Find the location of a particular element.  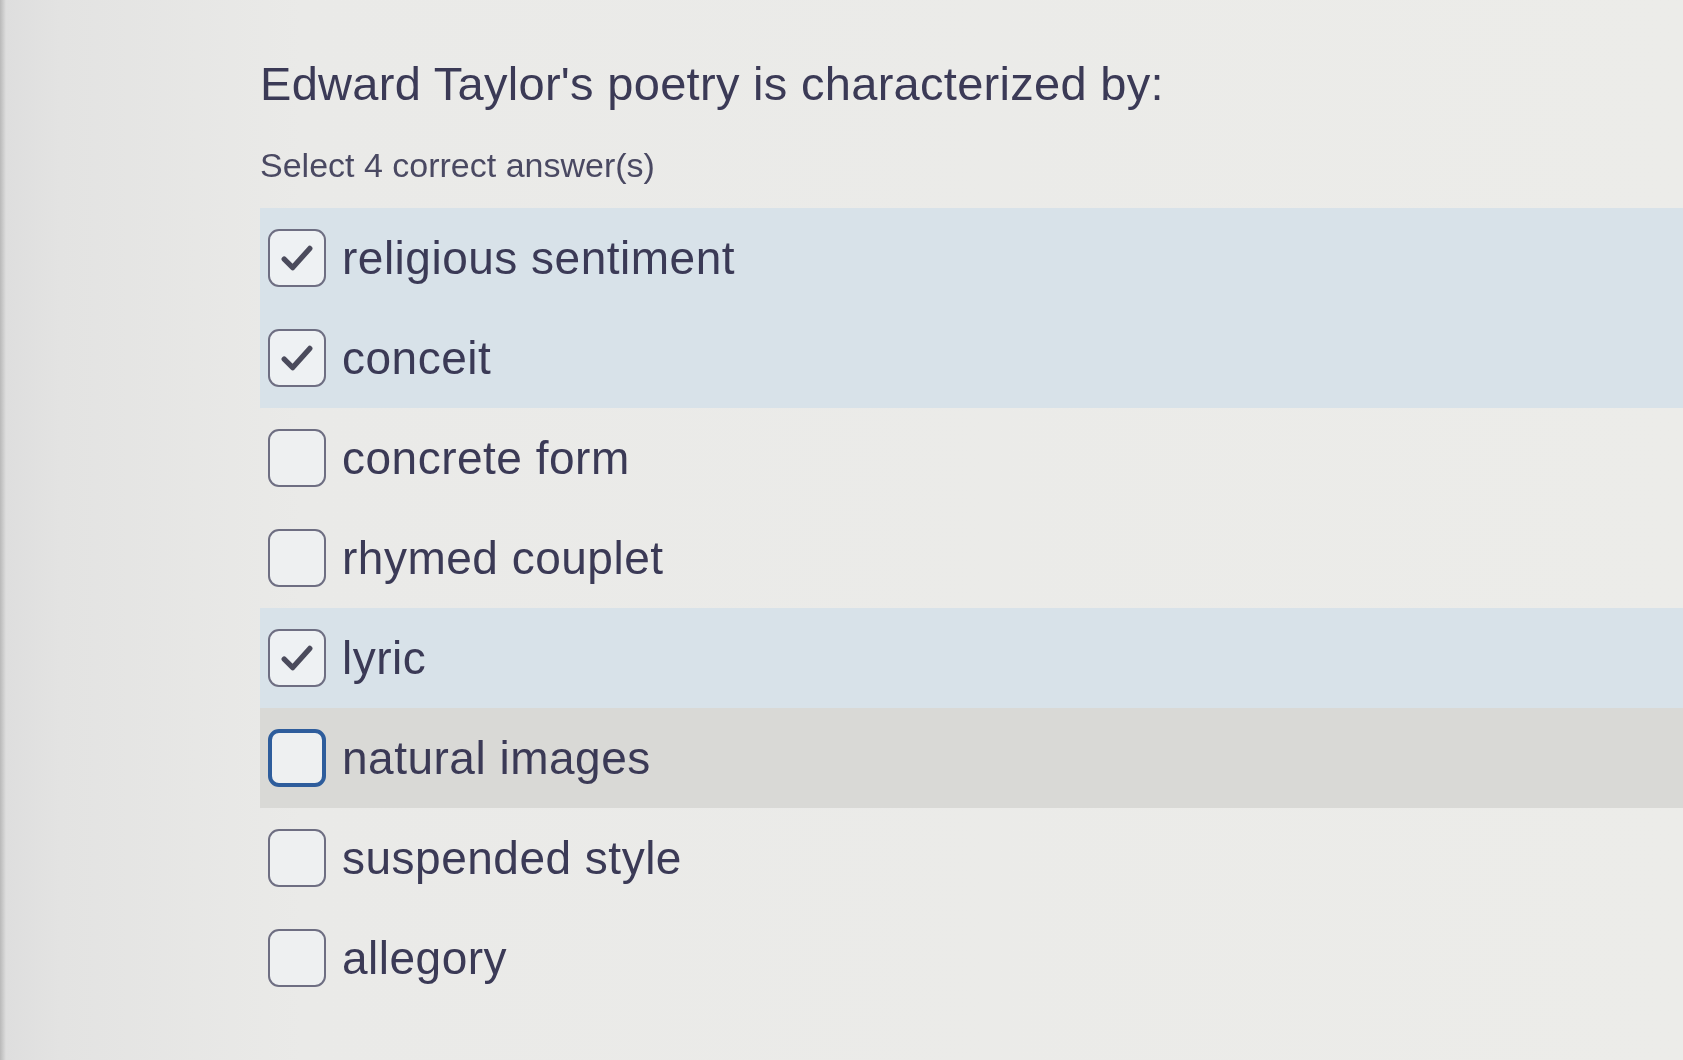

option-label: religious sentiment is located at coordinates (539, 258).